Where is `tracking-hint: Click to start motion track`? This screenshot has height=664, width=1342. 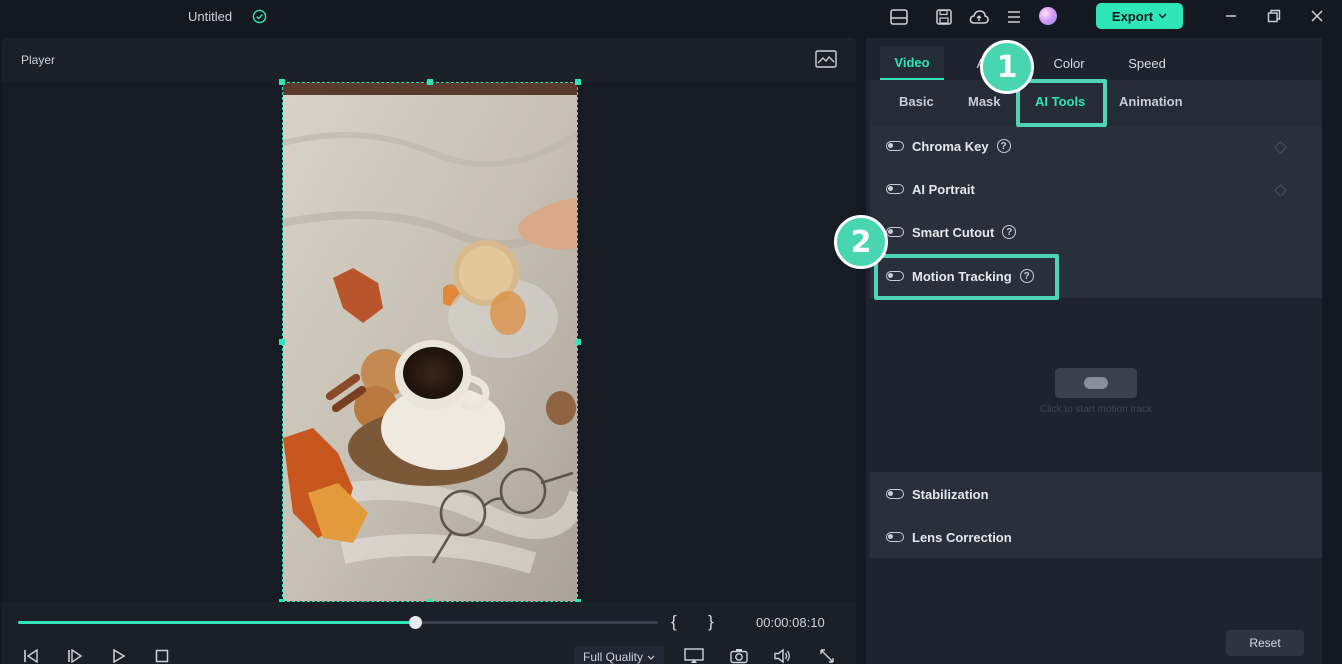 tracking-hint: Click to start motion track is located at coordinates (1096, 409).